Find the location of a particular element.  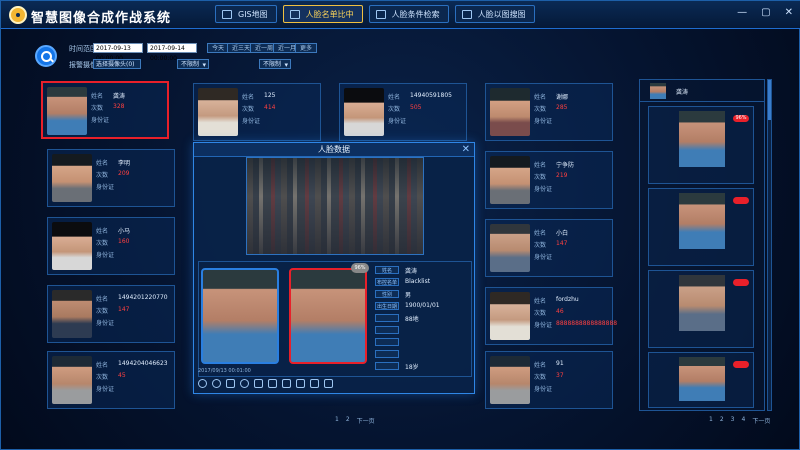

result-card: 姓名 125 次数 414 身份证 is located at coordinates (257, 112).